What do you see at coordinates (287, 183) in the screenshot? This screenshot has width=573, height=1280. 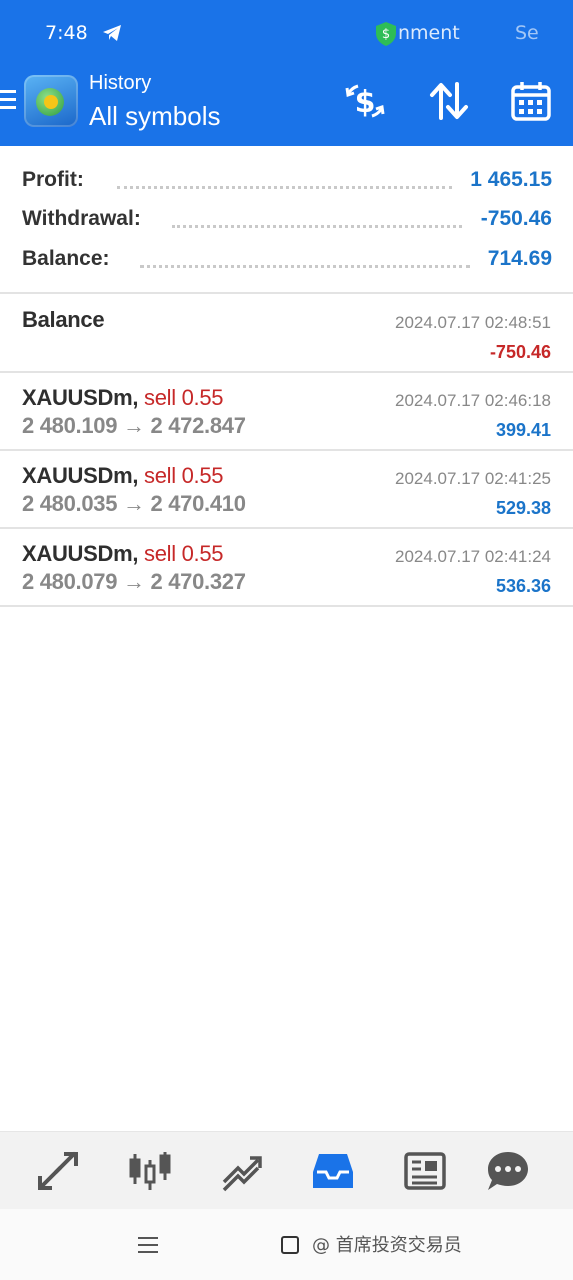 I see `profit-row: Profit: 1 465.15` at bounding box center [287, 183].